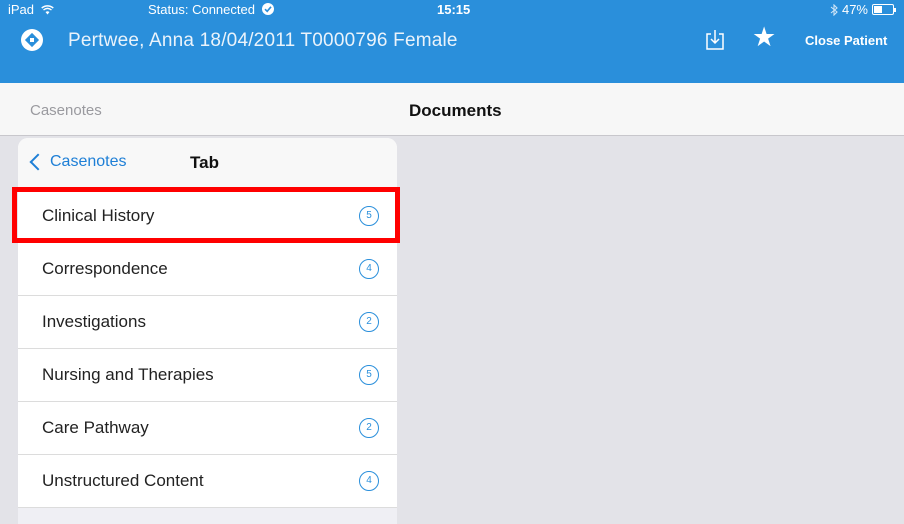 The height and width of the screenshot is (524, 904). I want to click on star-icon: ★, so click(764, 37).